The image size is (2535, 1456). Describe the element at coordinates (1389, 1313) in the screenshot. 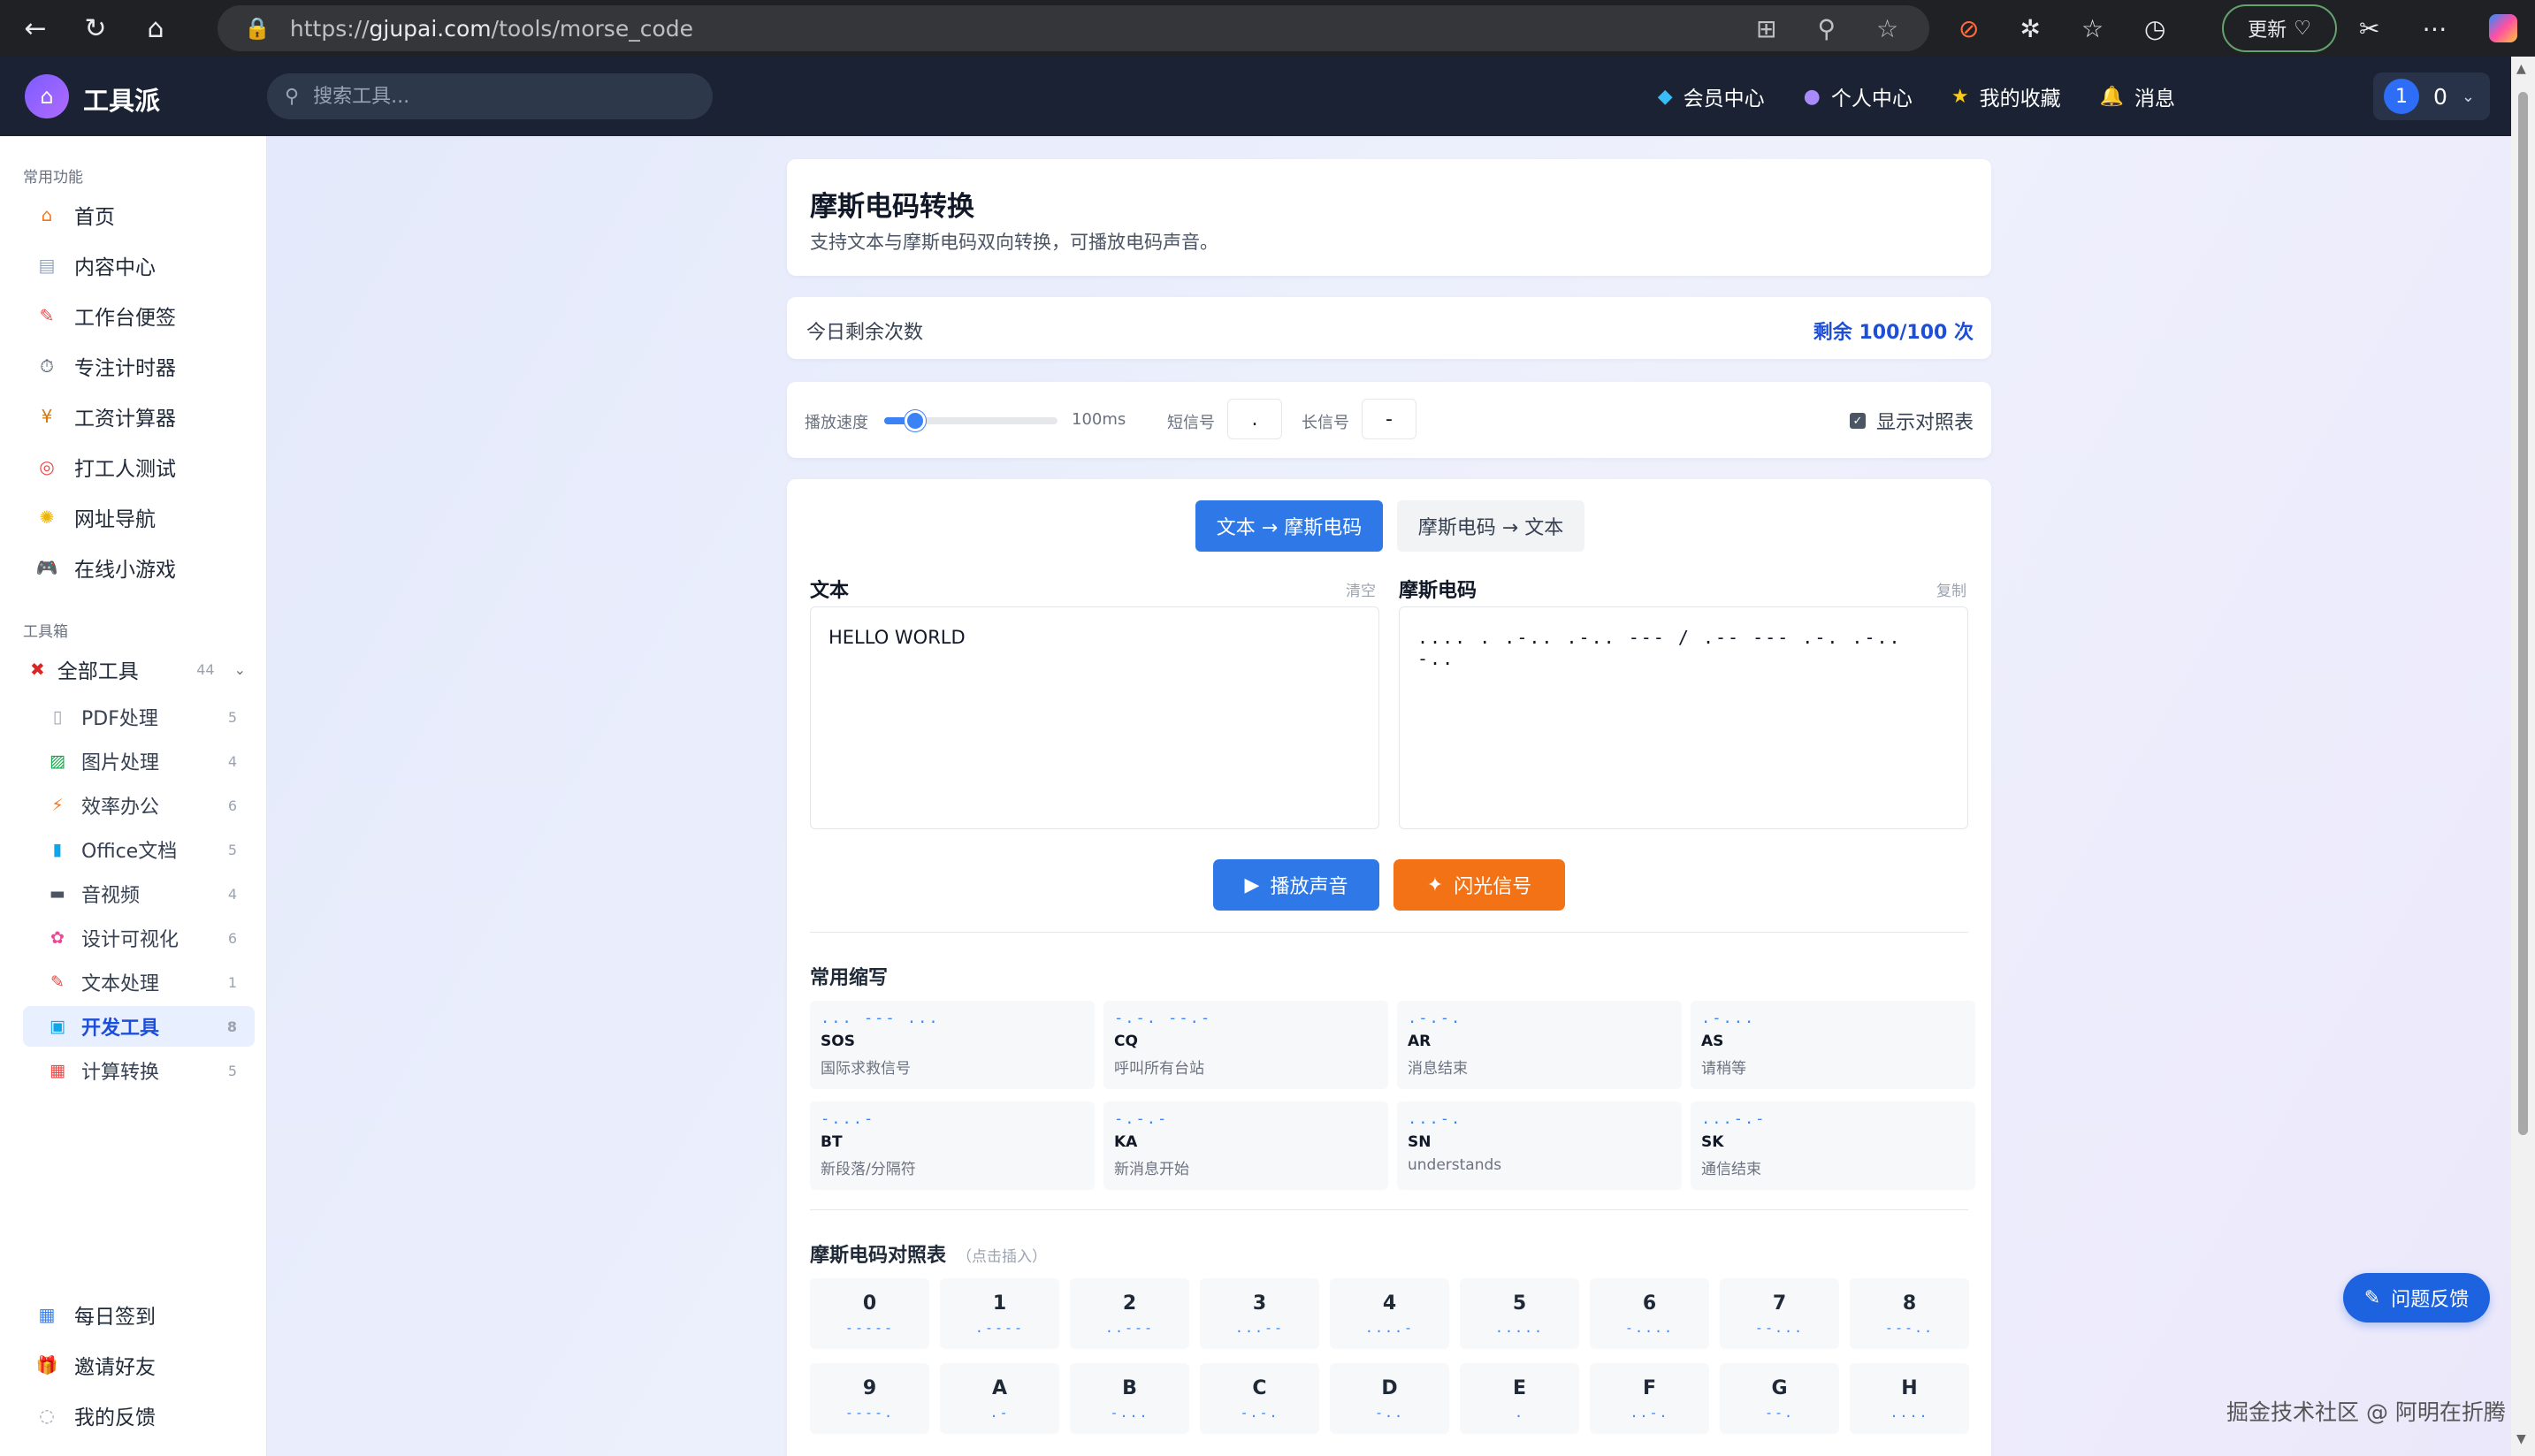

I see `ref-cell: 4 ....-` at that location.